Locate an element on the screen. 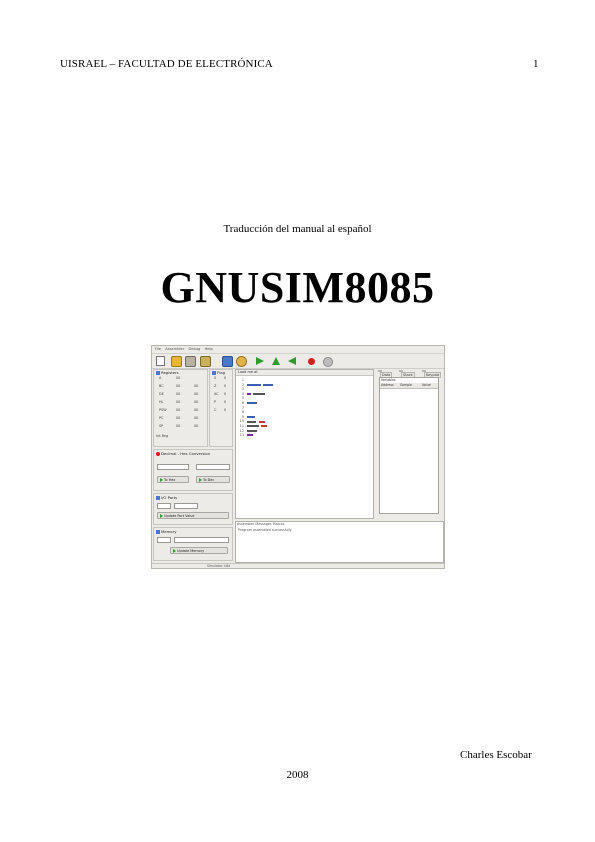  step-back-icon is located at coordinates (292, 361).